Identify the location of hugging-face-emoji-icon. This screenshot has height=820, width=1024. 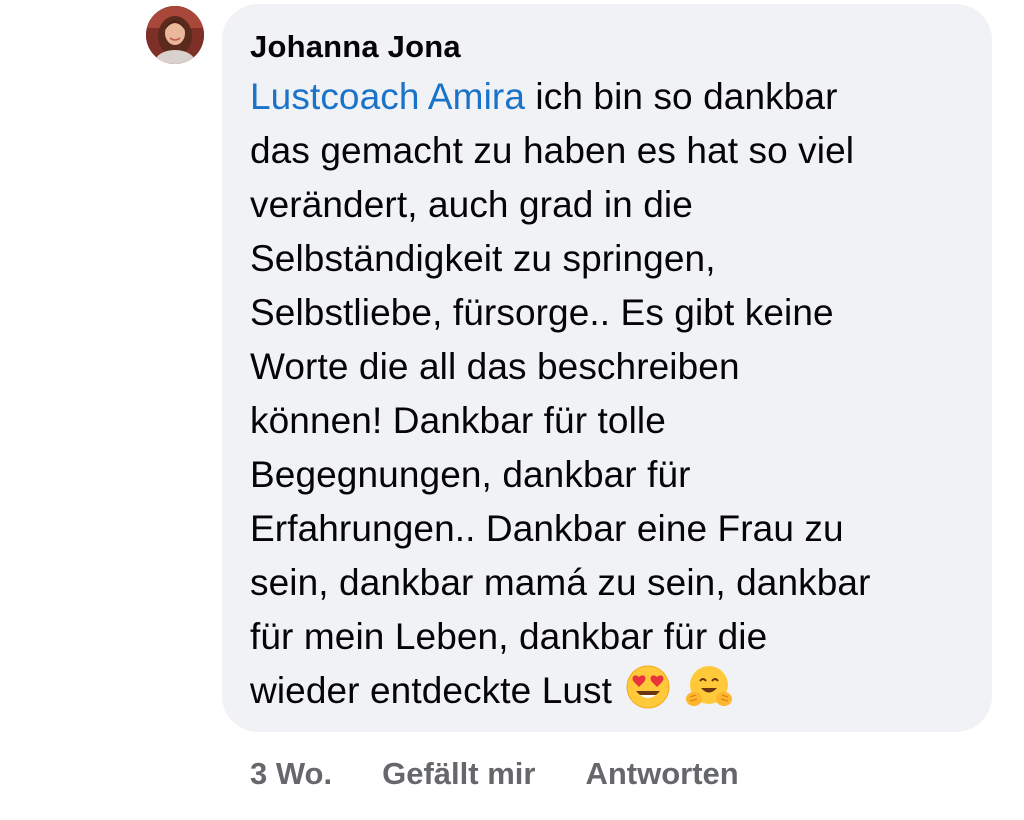
(709, 694).